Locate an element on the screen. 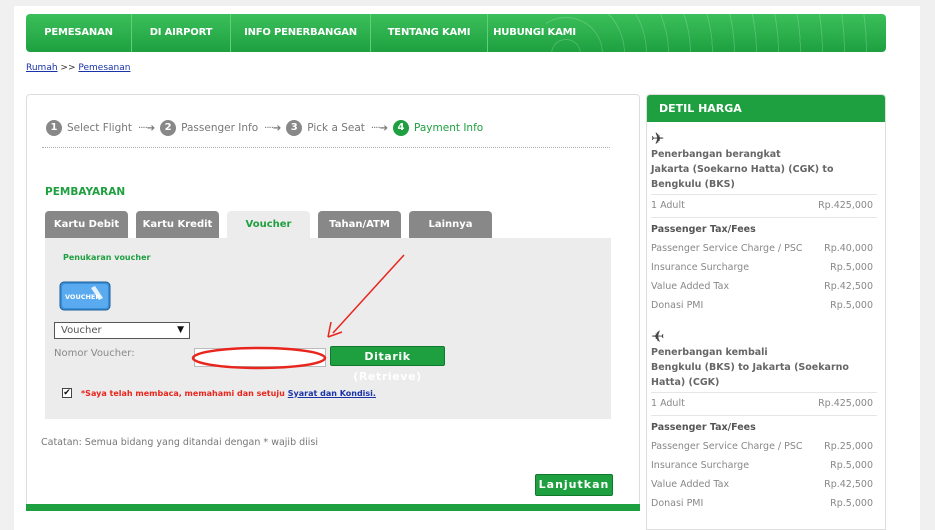  breadcrumb-current-link: Pemesanan is located at coordinates (104, 68).